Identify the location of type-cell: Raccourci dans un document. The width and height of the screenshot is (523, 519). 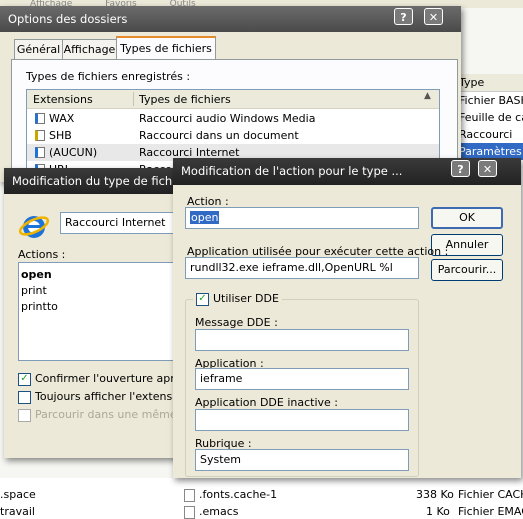
(219, 135).